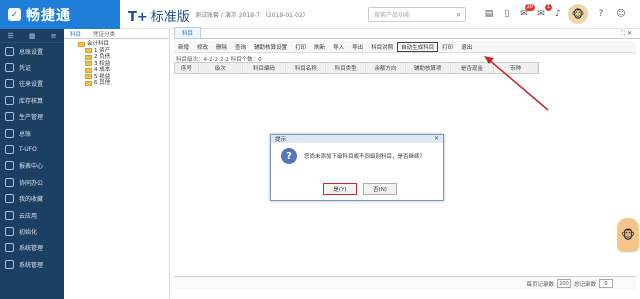 The height and width of the screenshot is (299, 640). I want to click on page-size-input: 200, so click(563, 283).